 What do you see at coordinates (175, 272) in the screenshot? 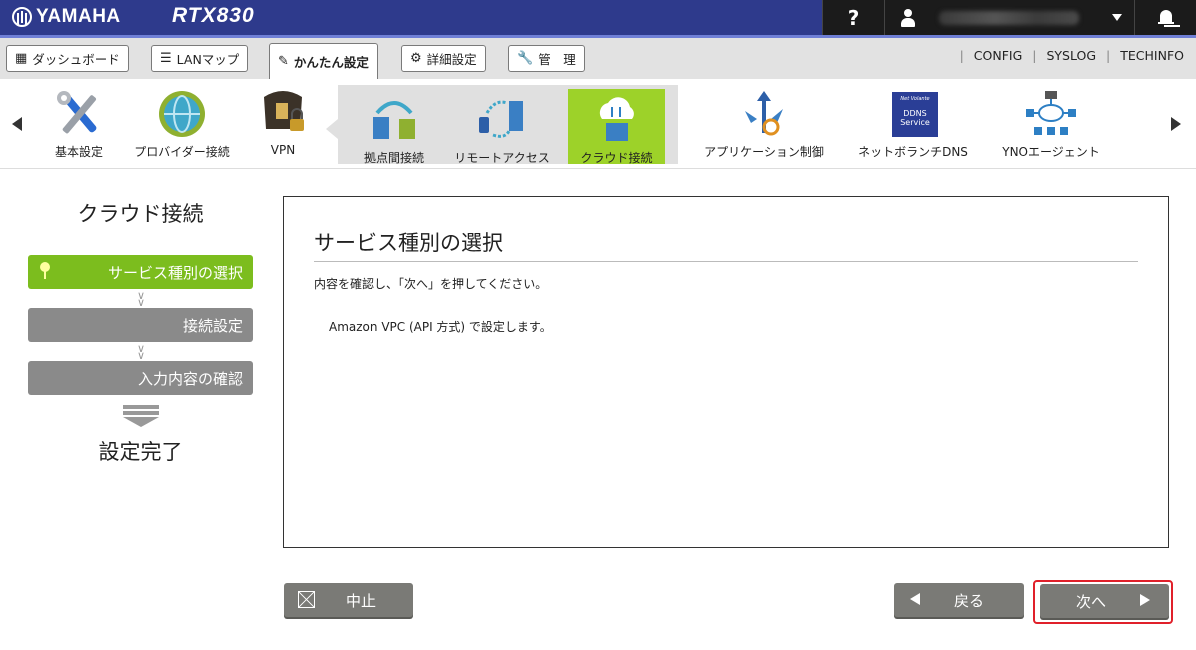
I see `step-label: サービス種別の選択` at bounding box center [175, 272].